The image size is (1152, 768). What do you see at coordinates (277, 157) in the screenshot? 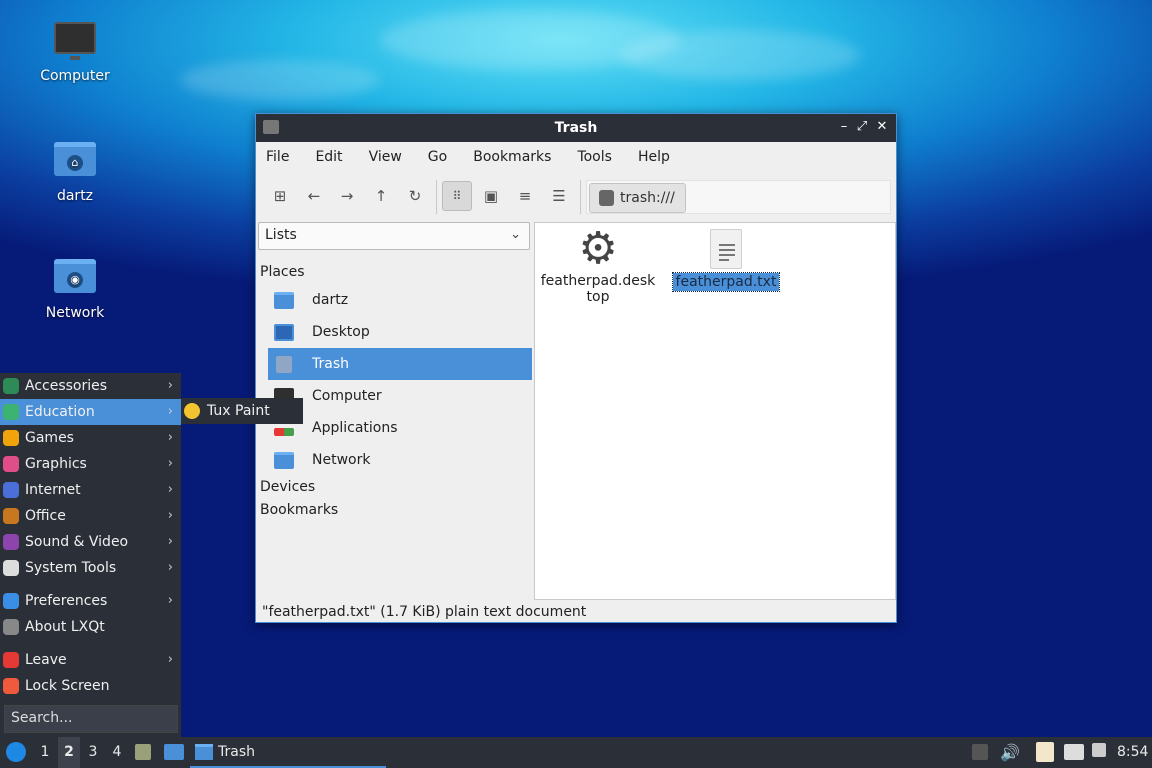
I see `menu-file: File` at bounding box center [277, 157].